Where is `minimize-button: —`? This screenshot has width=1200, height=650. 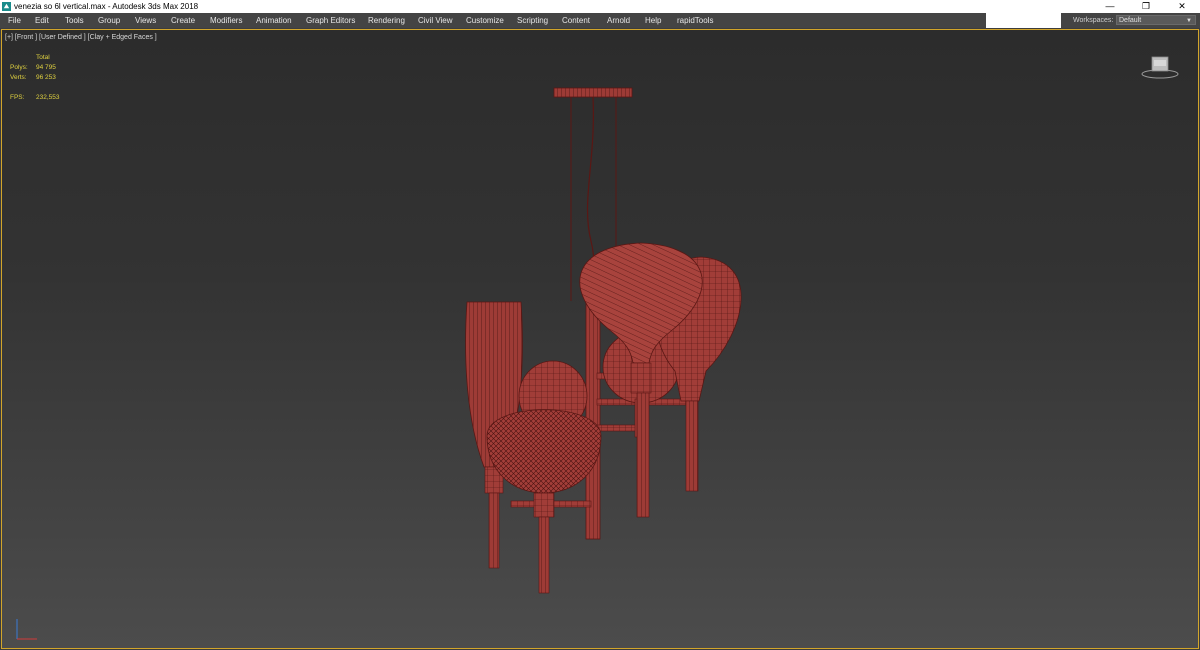
minimize-button: — is located at coordinates (1110, 6).